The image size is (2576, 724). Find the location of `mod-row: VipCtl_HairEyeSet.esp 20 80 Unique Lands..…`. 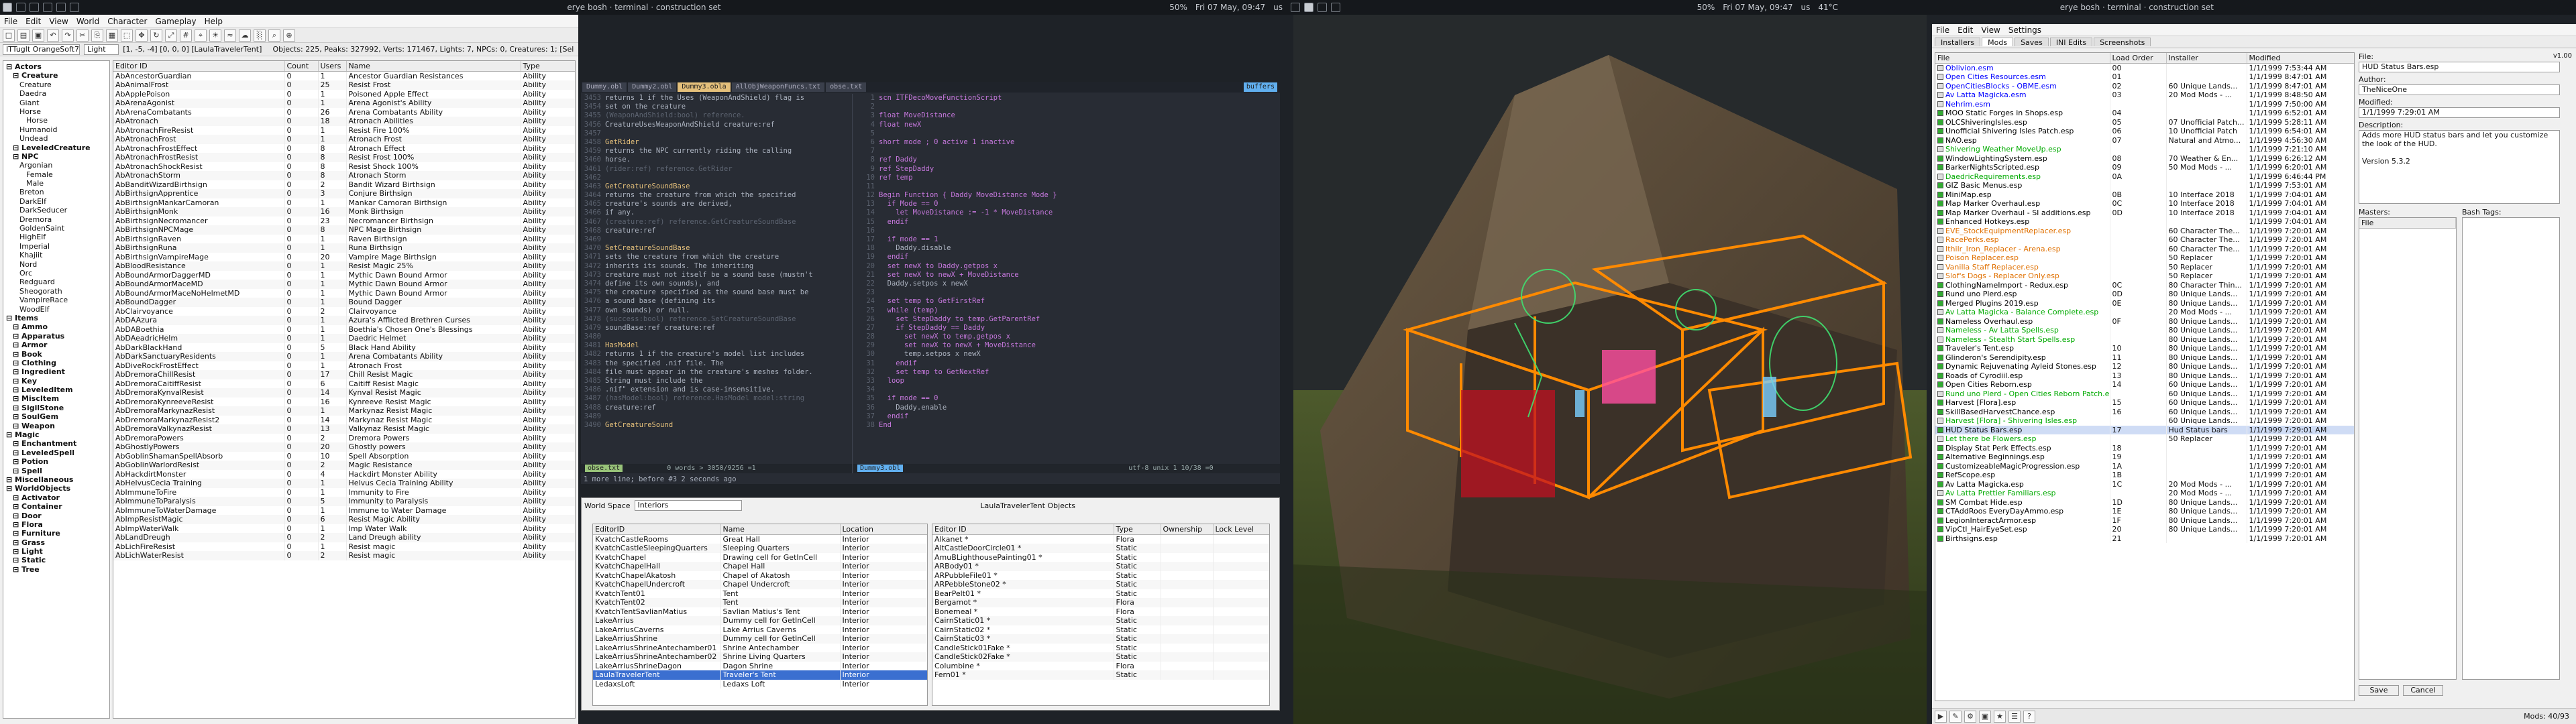

mod-row: VipCtl_HairEyeSet.esp 20 80 Unique Lands..… is located at coordinates (2144, 529).